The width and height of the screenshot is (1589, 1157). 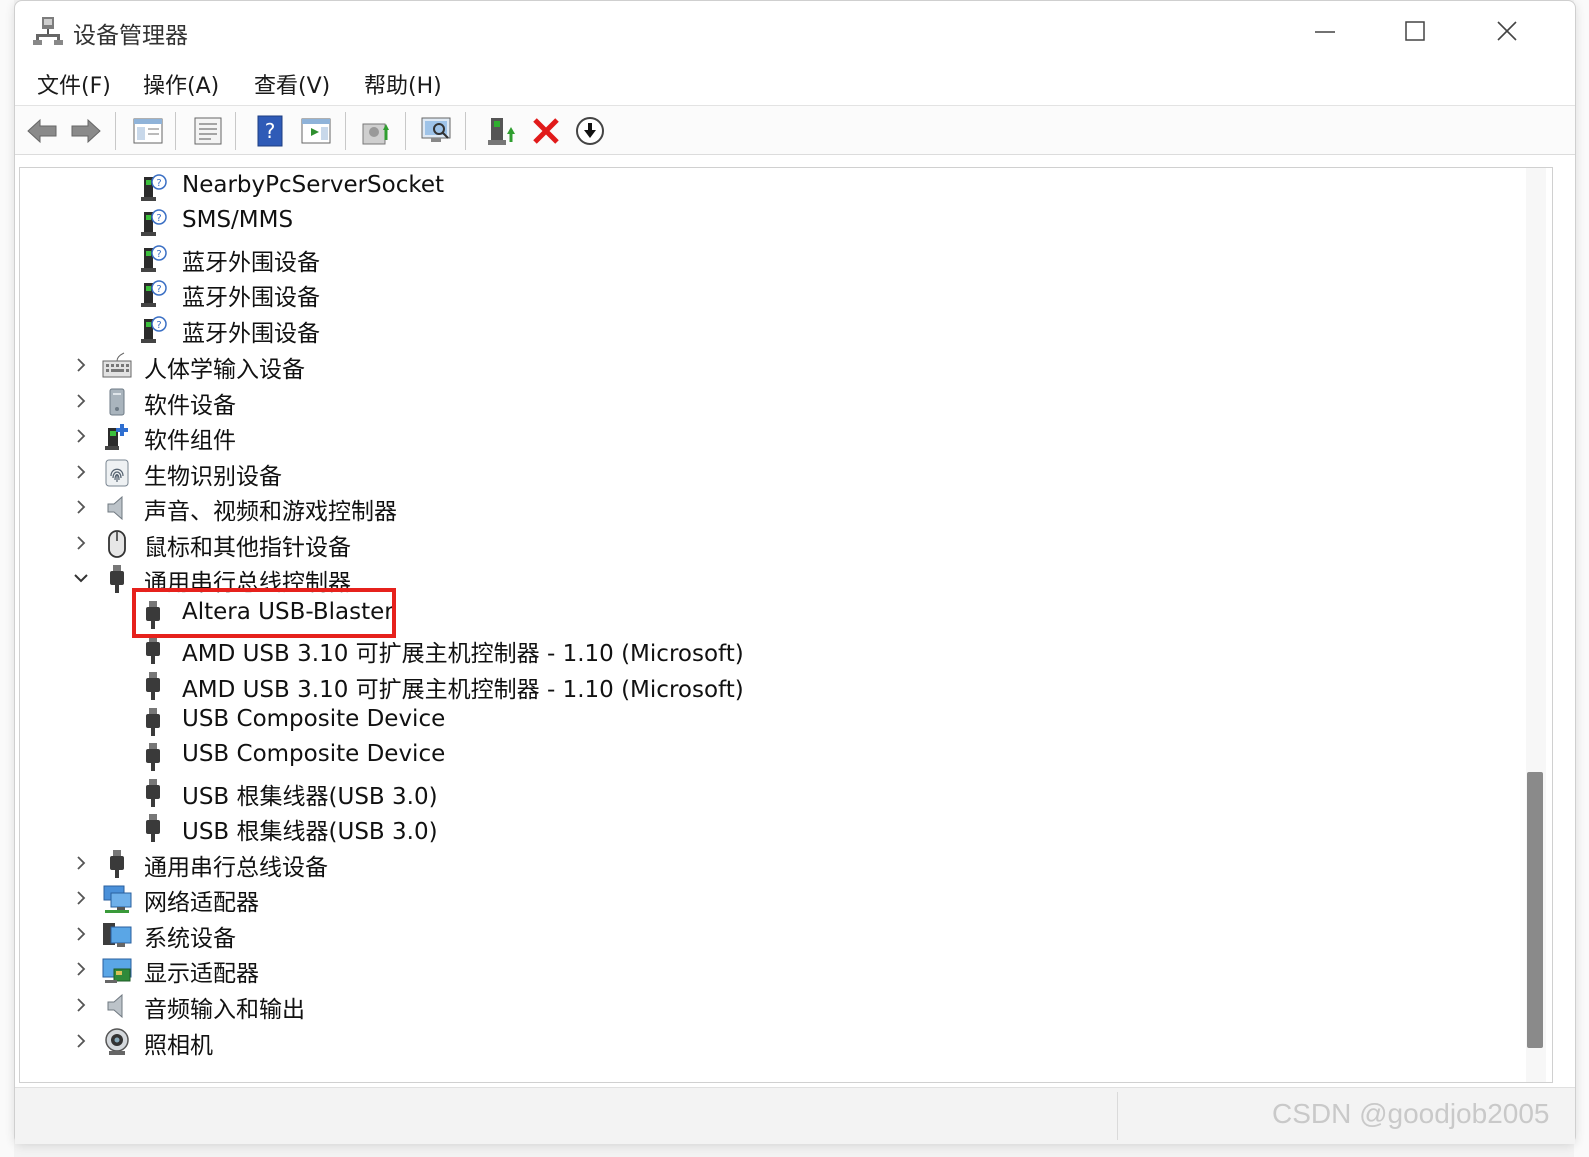 I want to click on tree-category: 网络适配器, so click(x=770, y=898).